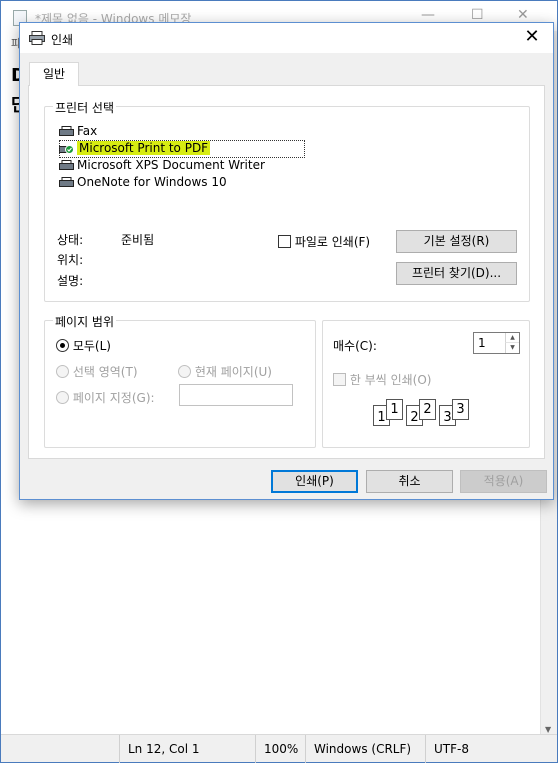 This screenshot has height=763, width=558. Describe the element at coordinates (287, 182) in the screenshot. I see `printer-item-onenote: OneNote for Windows 10` at that location.